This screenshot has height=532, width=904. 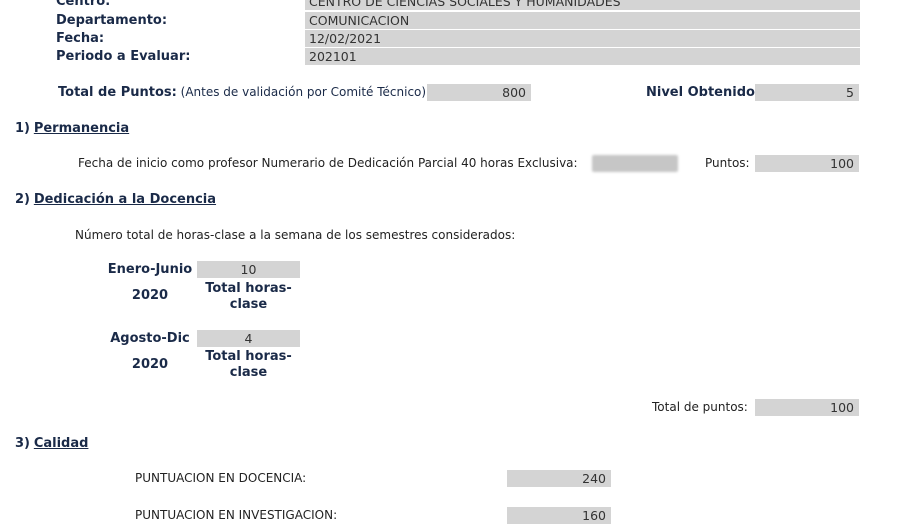 I want to click on departamento-label: Departamento:, so click(x=112, y=20).